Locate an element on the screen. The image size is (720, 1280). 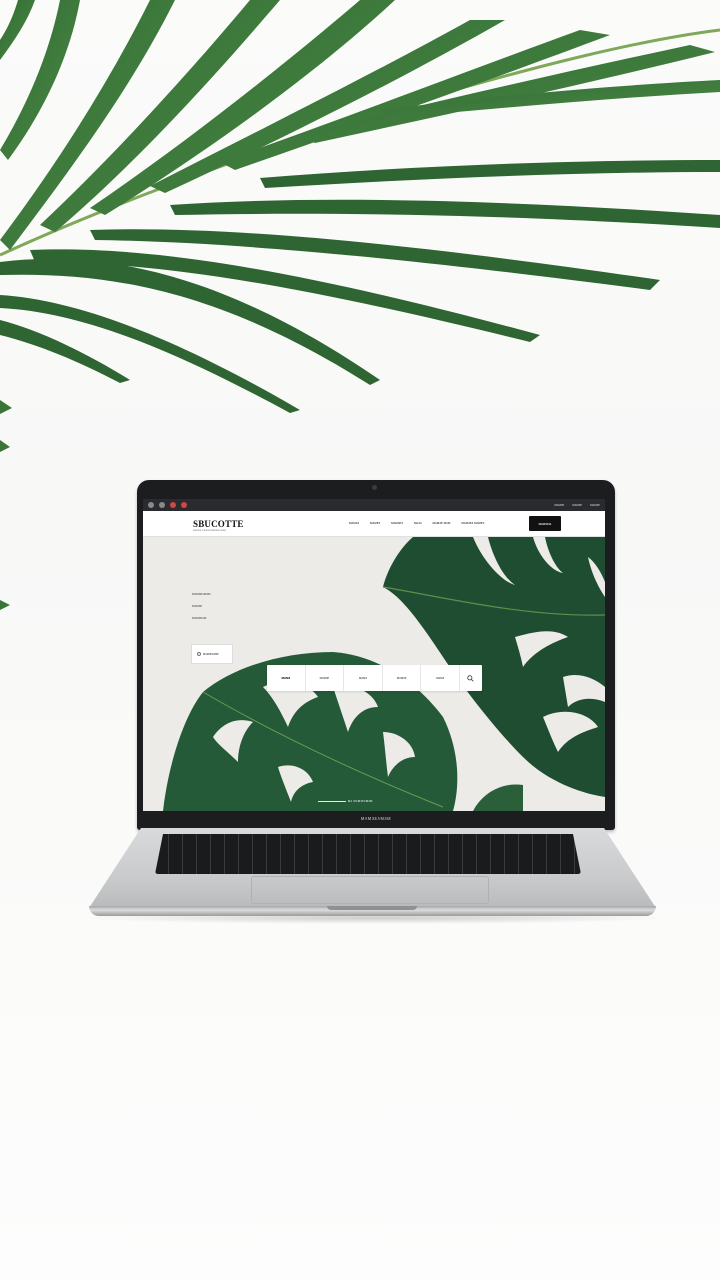
circle-icon is located at coordinates (199, 654).